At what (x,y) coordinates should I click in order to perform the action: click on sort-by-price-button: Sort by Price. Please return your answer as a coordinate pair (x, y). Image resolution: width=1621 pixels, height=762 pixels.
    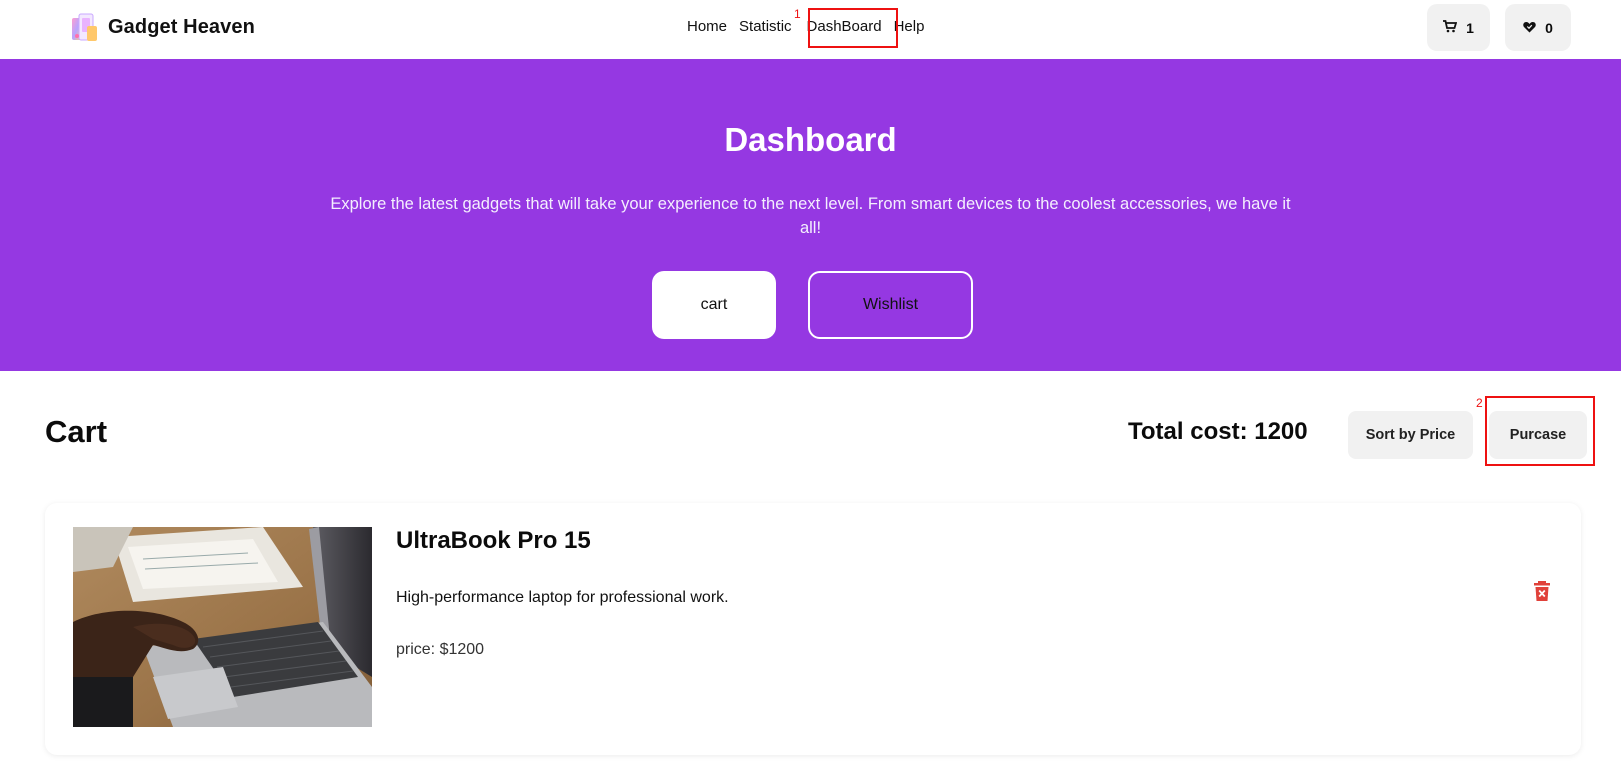
    Looking at the image, I should click on (1410, 435).